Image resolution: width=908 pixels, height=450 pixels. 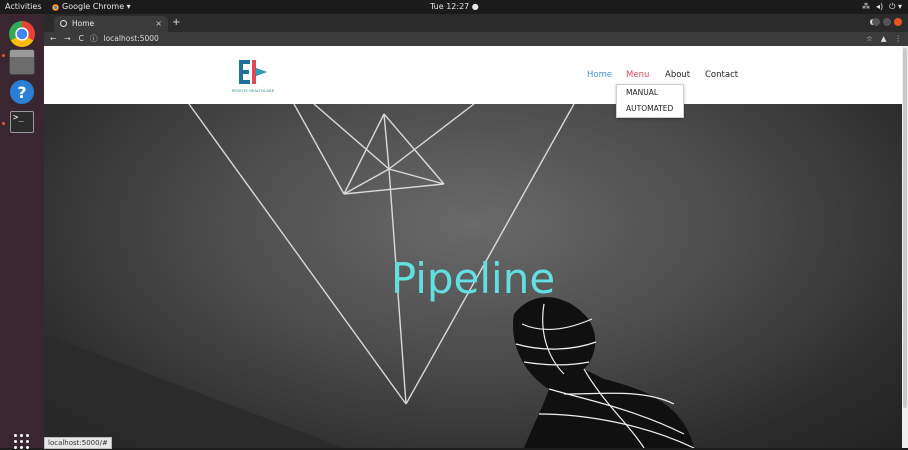 I want to click on toolbar: ← → C ⓘ localhost:5000 ☆ ▲ ⋮, so click(x=476, y=39).